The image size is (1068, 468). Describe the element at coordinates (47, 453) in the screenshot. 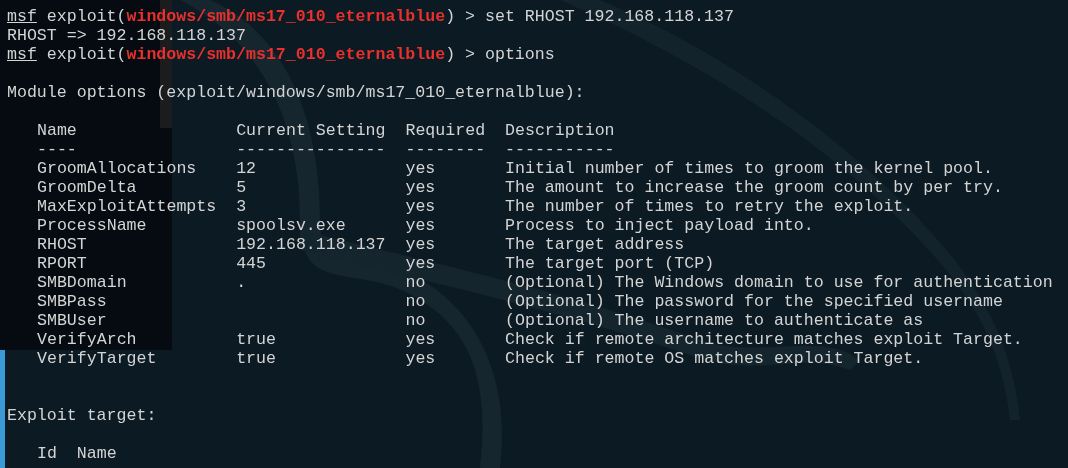

I see `column-header: Id` at that location.